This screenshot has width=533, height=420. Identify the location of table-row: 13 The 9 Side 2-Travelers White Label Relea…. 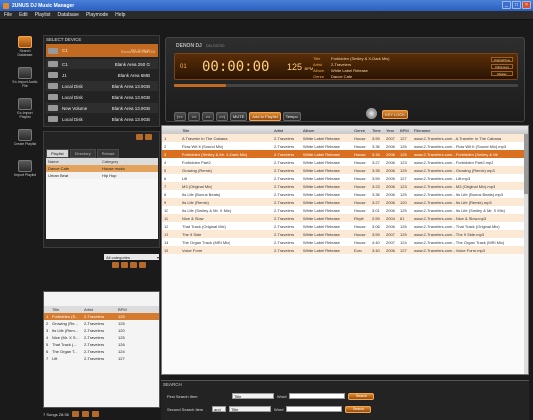
(345, 234).